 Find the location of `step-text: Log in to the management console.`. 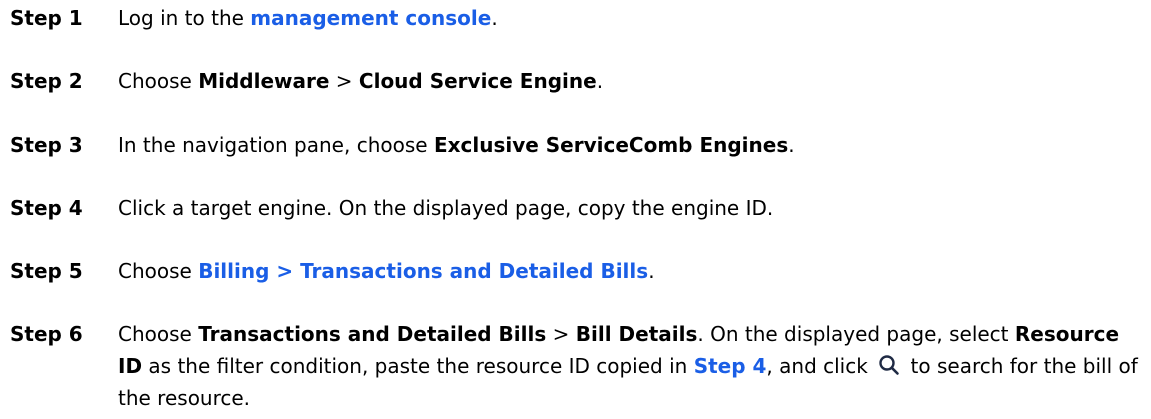

step-text: Log in to the management console. is located at coordinates (308, 18).